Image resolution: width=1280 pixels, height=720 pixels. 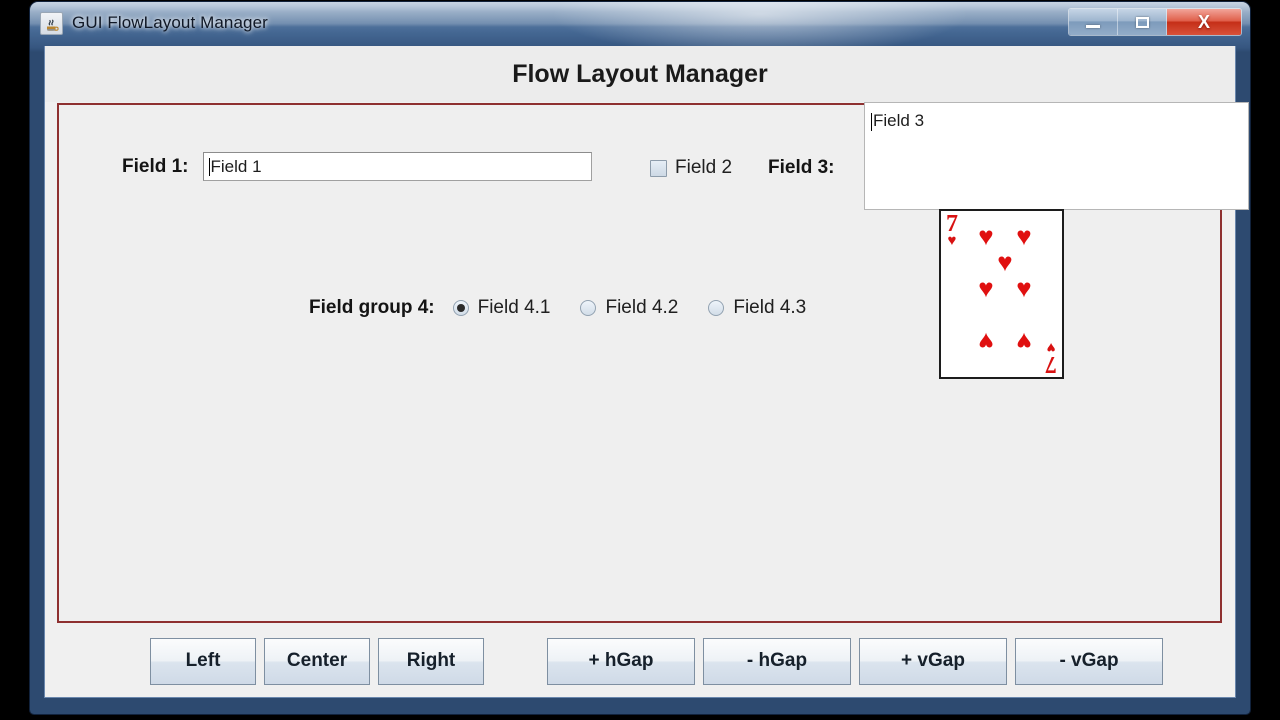 What do you see at coordinates (397, 166) in the screenshot?
I see `field1-input: Field 1` at bounding box center [397, 166].